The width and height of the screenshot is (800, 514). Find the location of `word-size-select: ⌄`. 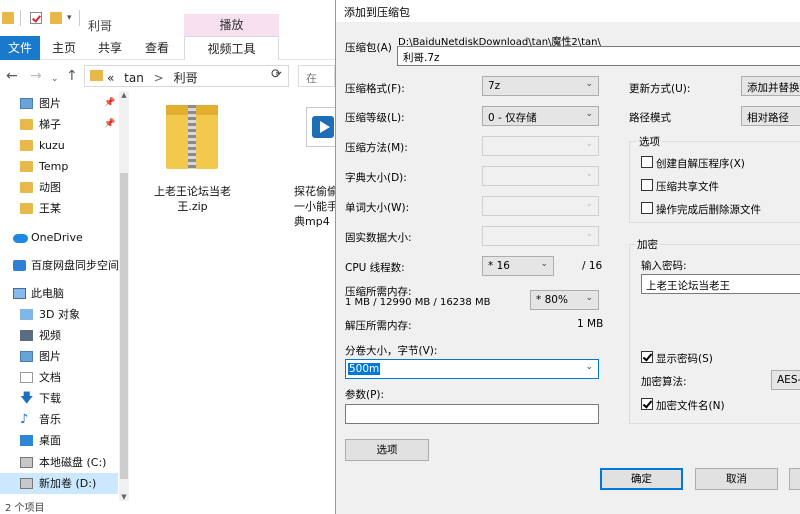

word-size-select: ⌄ is located at coordinates (540, 206).